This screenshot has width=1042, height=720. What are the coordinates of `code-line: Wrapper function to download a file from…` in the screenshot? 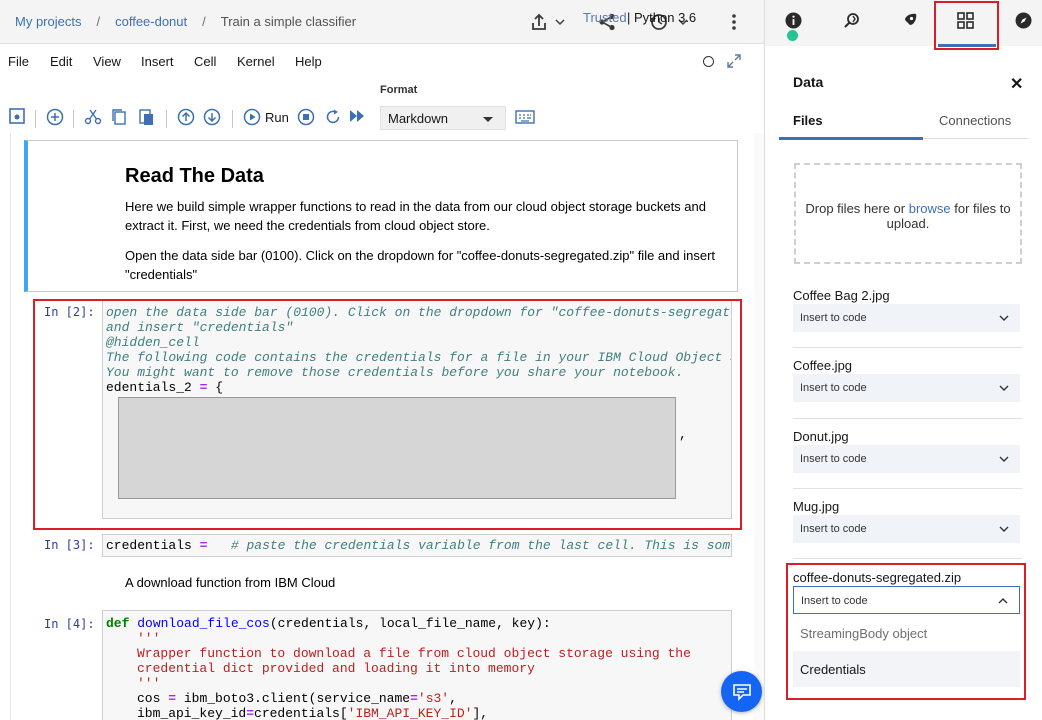 It's located at (414, 653).